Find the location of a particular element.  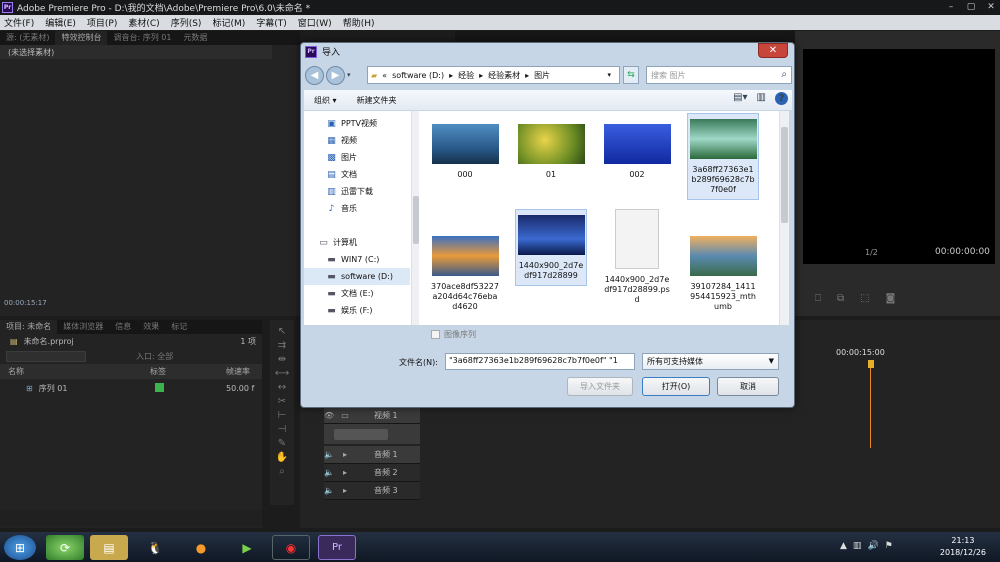

file-item: 002 is located at coordinates (637, 149).